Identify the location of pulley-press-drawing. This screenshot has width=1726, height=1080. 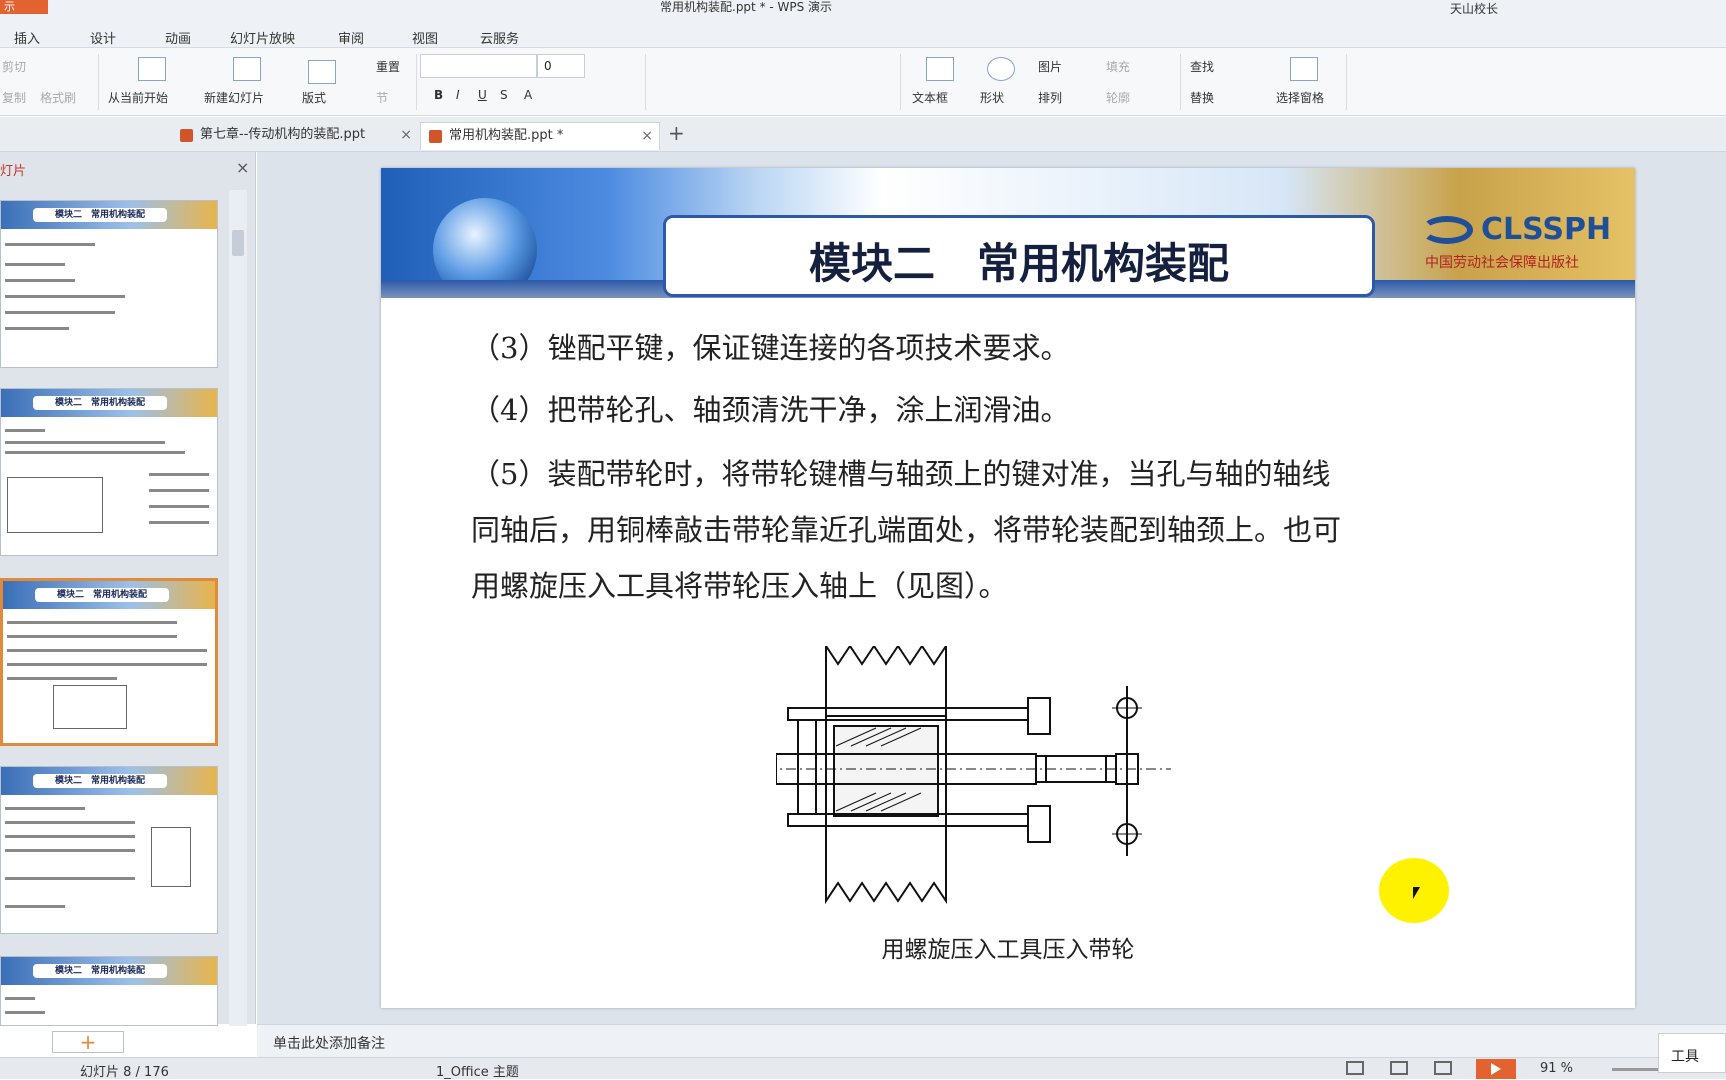
(991, 778).